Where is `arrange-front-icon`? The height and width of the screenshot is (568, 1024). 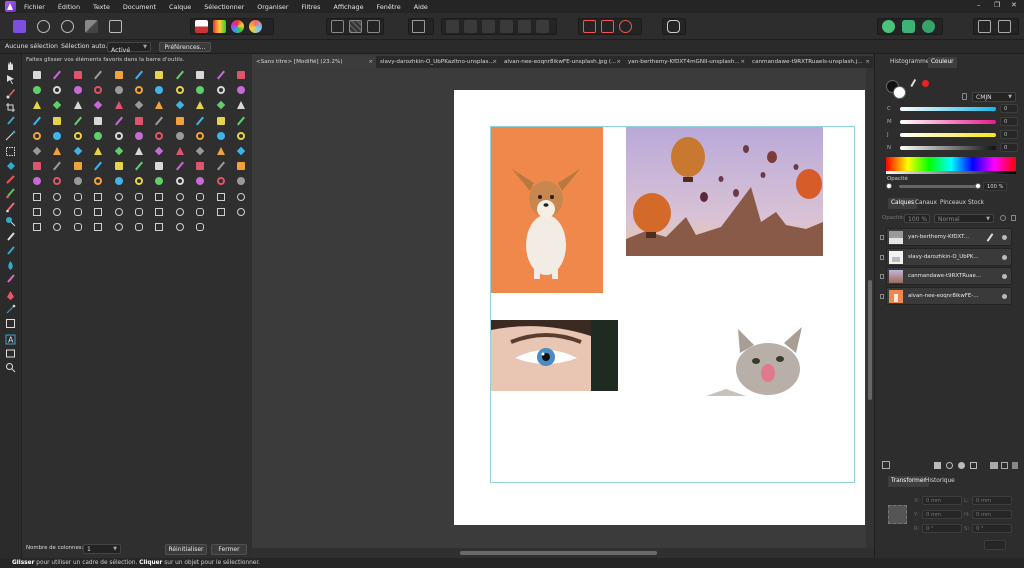
arrange-front-icon is located at coordinates (506, 26).